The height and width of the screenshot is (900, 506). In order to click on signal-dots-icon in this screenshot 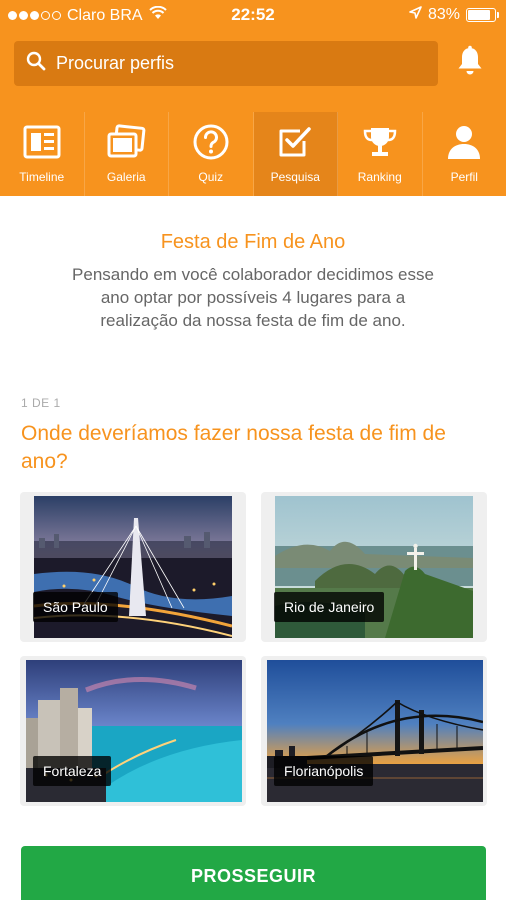, I will do `click(34, 15)`.